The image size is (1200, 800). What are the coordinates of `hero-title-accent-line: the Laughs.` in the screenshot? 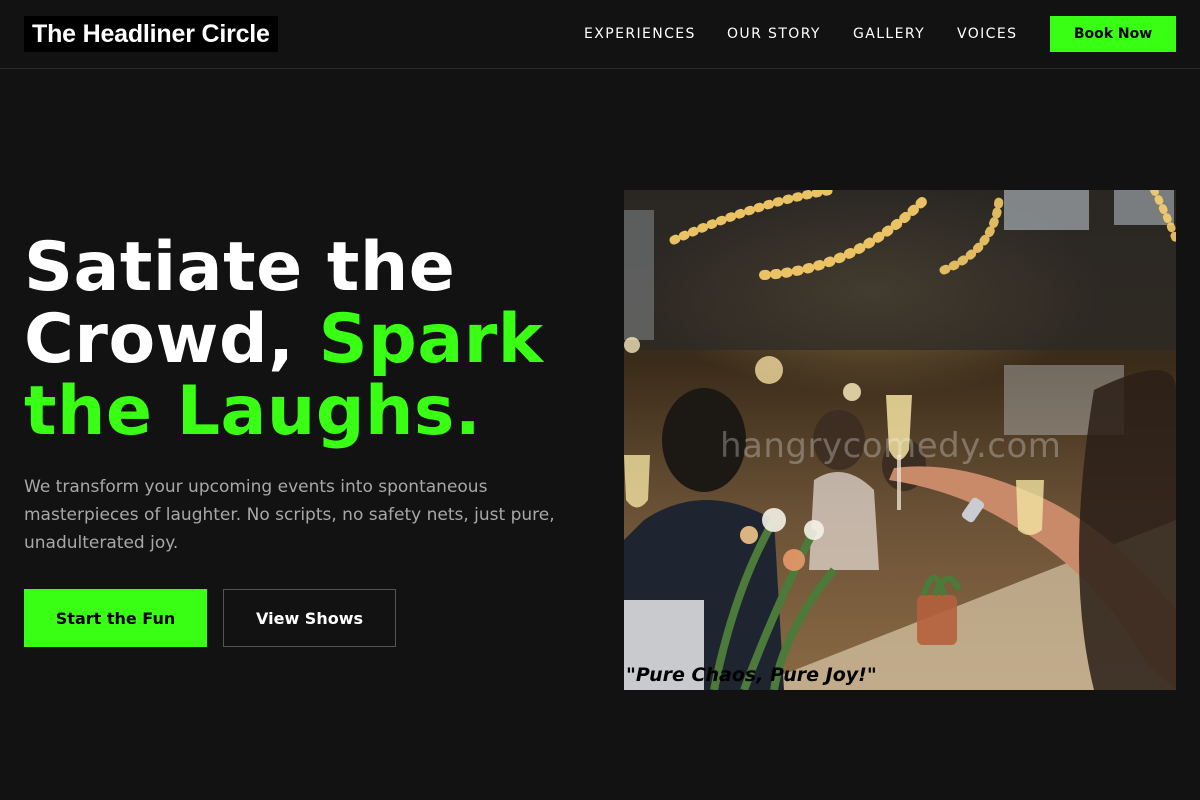 It's located at (253, 411).